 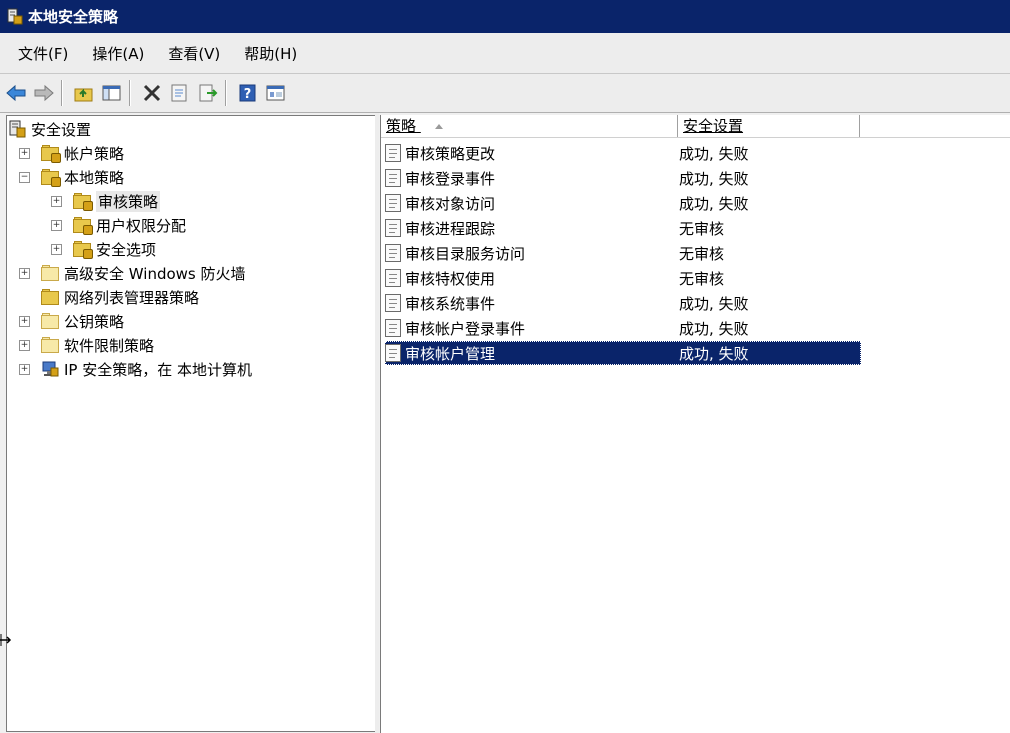 I want to click on up-folder-icon, so click(x=84, y=93).